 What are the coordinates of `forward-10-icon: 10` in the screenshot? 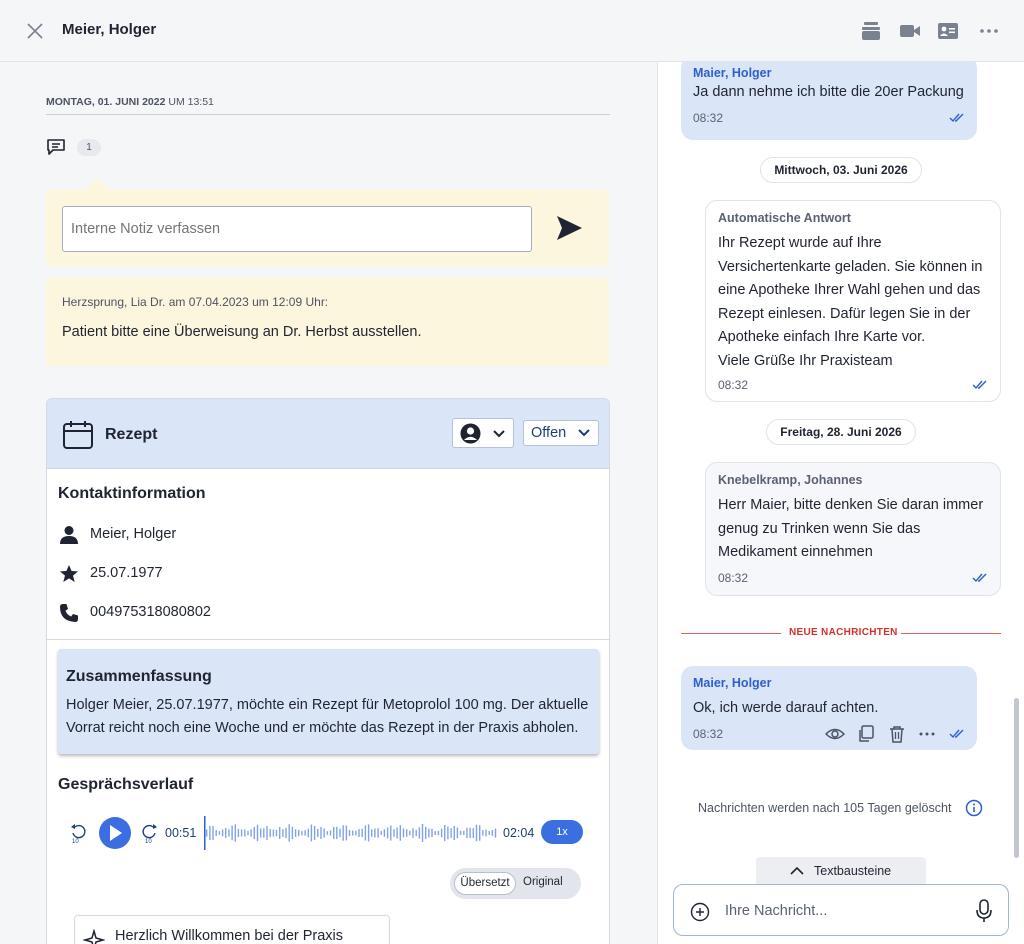 It's located at (149, 834).